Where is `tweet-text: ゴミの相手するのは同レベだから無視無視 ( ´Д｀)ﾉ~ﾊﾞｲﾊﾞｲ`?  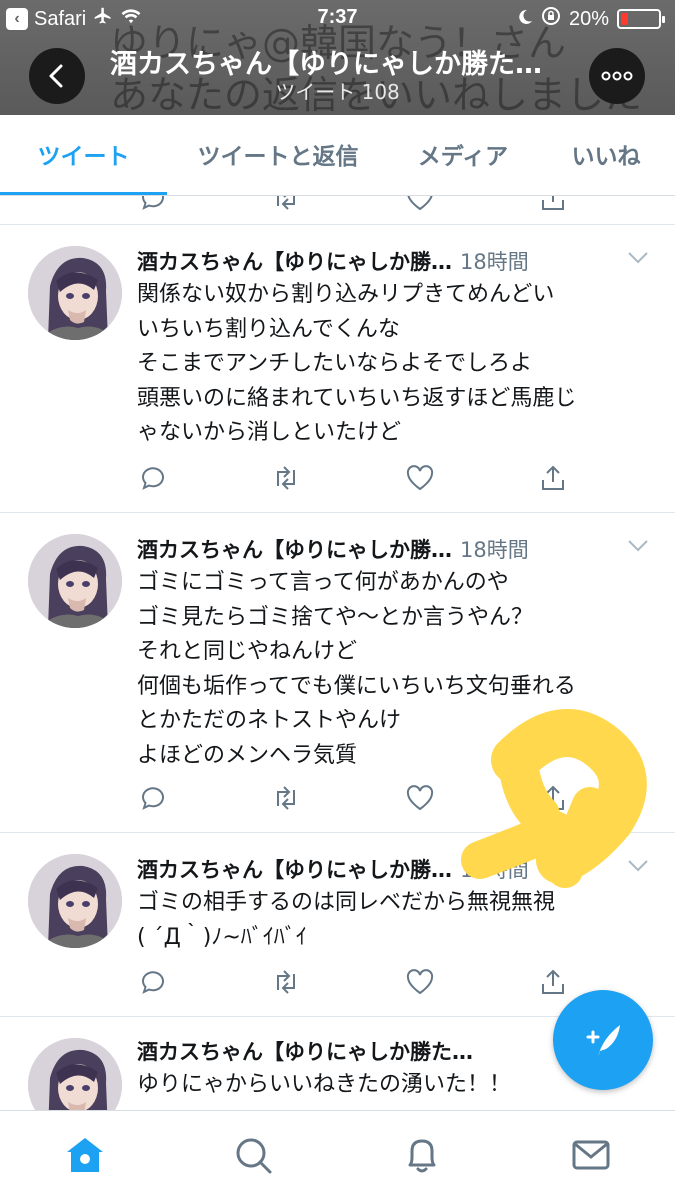 tweet-text: ゴミの相手するのは同レベだから無視無視 ( ´Д｀)ﾉ~ﾊﾞｲﾊﾞｲ is located at coordinates (397, 920).